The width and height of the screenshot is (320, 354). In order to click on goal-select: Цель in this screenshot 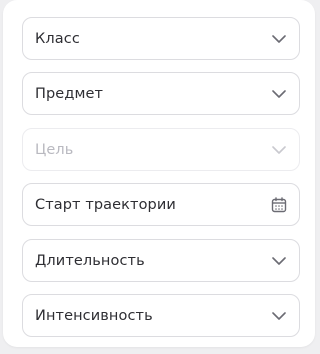, I will do `click(161, 149)`.